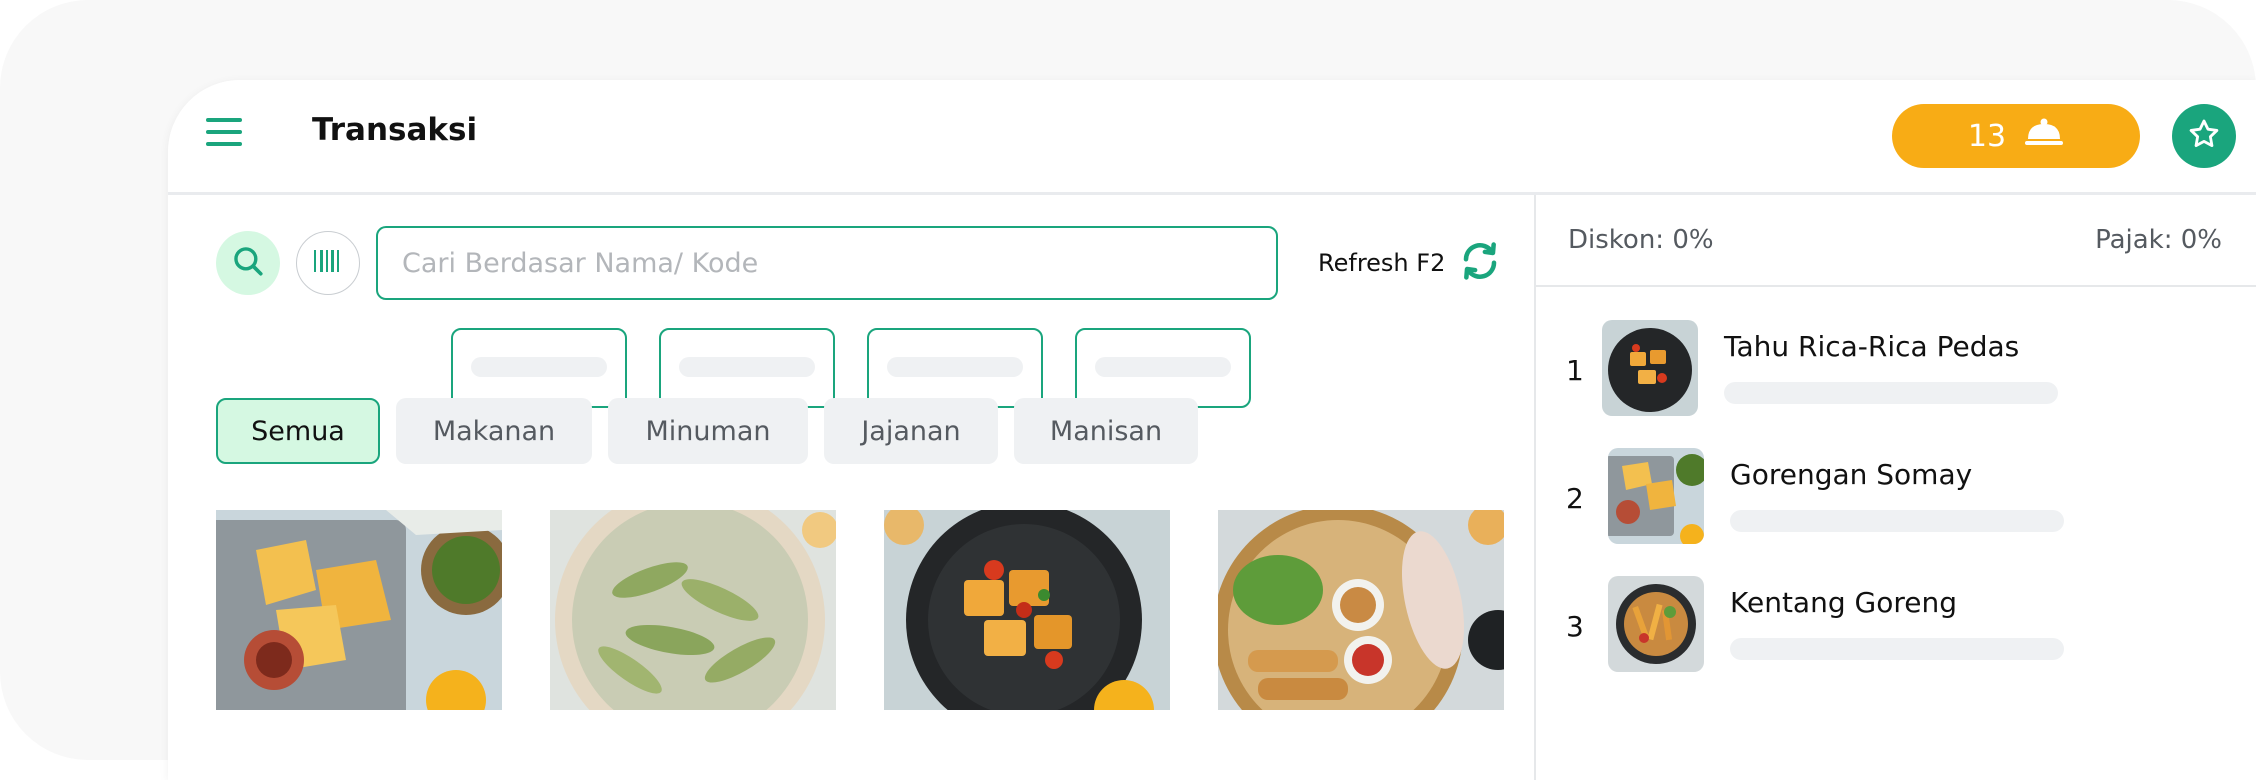 Image resolution: width=2256 pixels, height=780 pixels. Describe the element at coordinates (1382, 263) in the screenshot. I see `refresh-label: Refresh F2` at that location.